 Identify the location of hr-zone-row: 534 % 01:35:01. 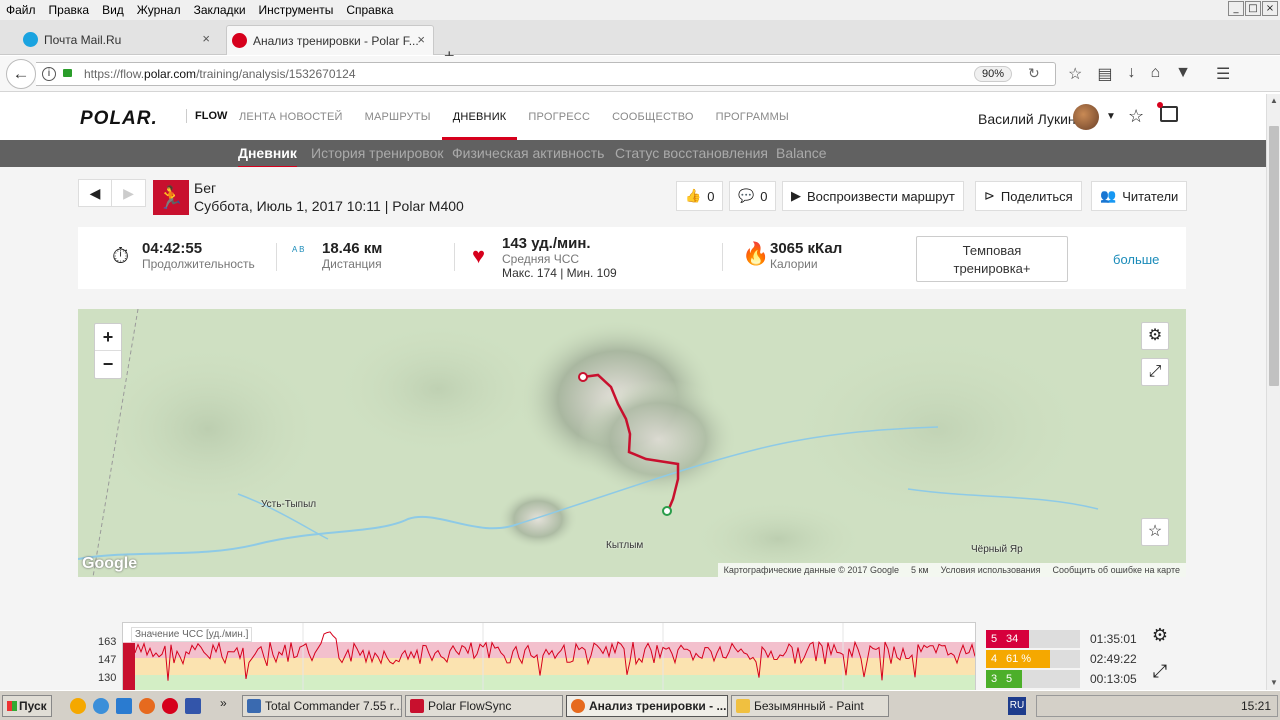
(1061, 646).